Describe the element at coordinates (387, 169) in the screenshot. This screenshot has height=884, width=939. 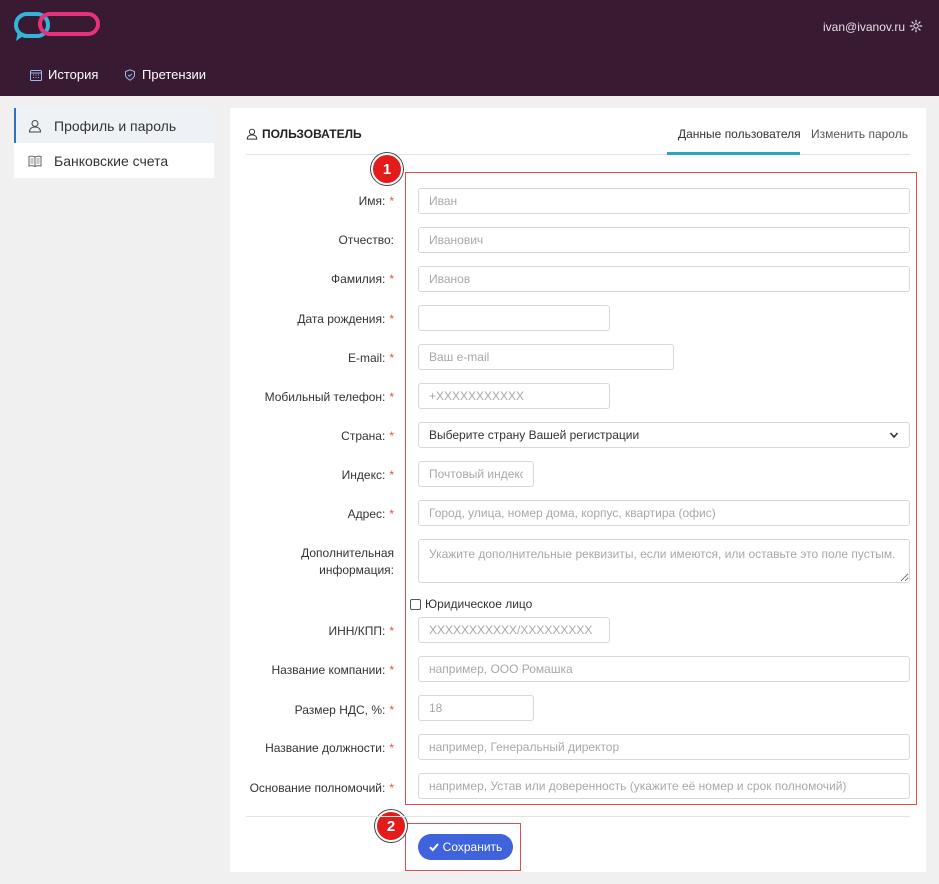
I see `annotation-badge-1: 1` at that location.